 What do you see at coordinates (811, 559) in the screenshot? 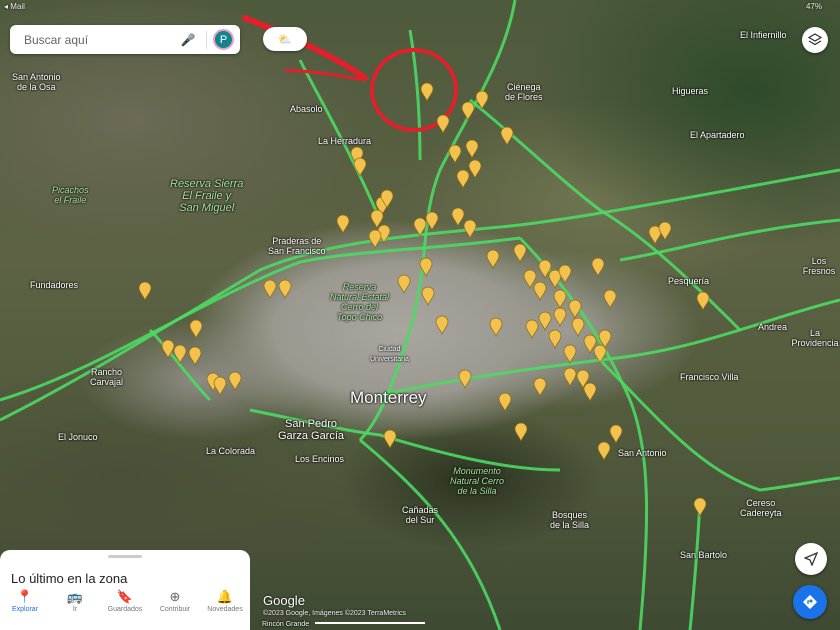
I see `recenter-button` at bounding box center [811, 559].